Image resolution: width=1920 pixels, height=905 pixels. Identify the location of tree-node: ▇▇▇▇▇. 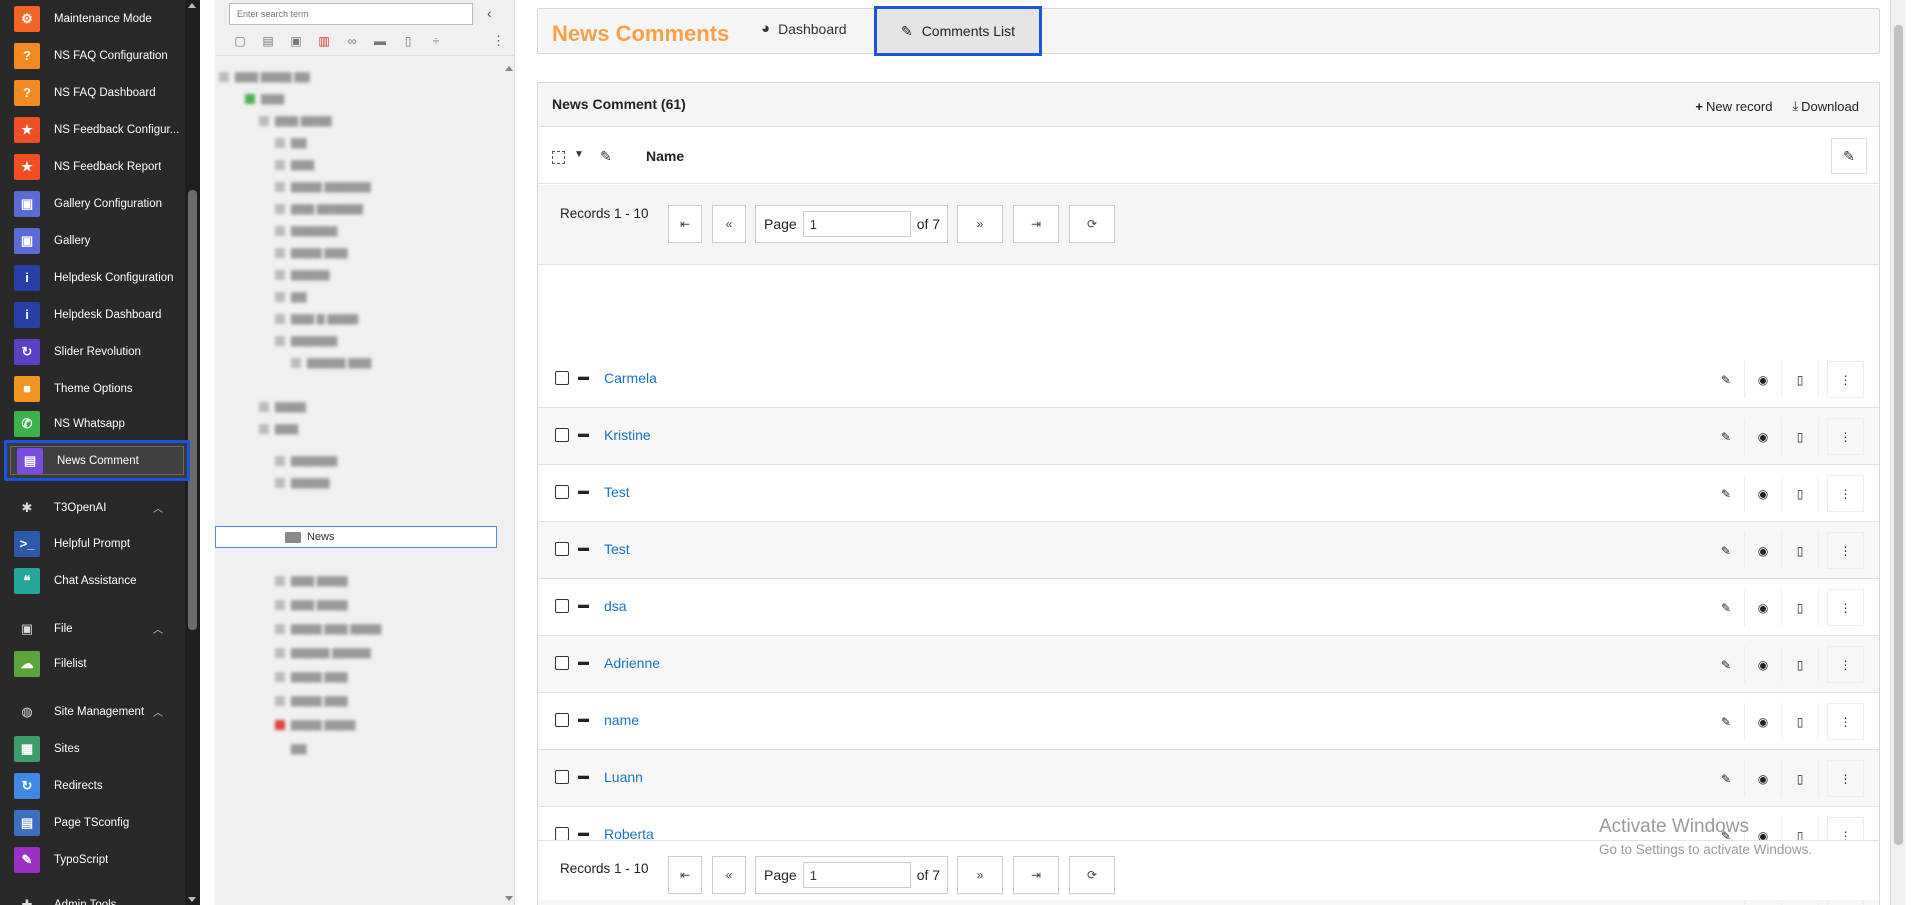
(330, 275).